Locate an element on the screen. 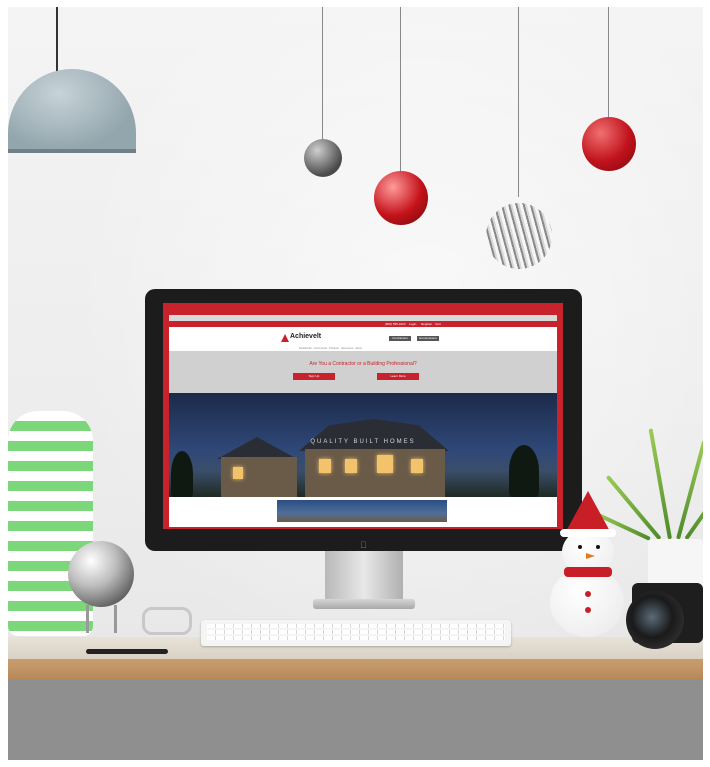 This screenshot has width=710, height=767. plant-pot is located at coordinates (675, 564).